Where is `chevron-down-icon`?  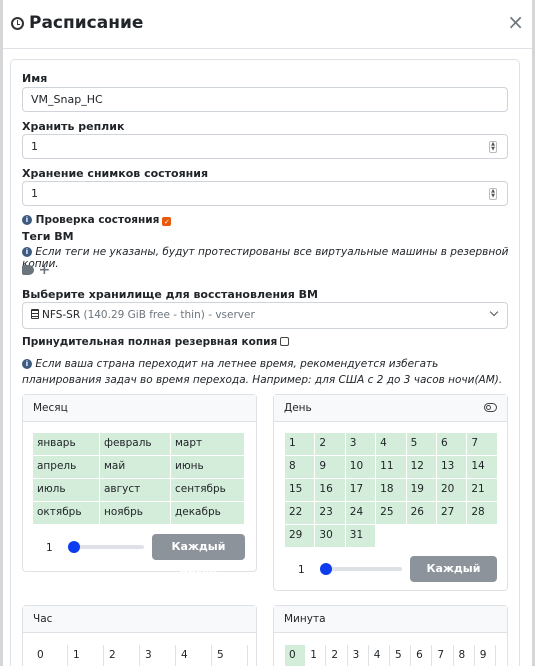 chevron-down-icon is located at coordinates (494, 312).